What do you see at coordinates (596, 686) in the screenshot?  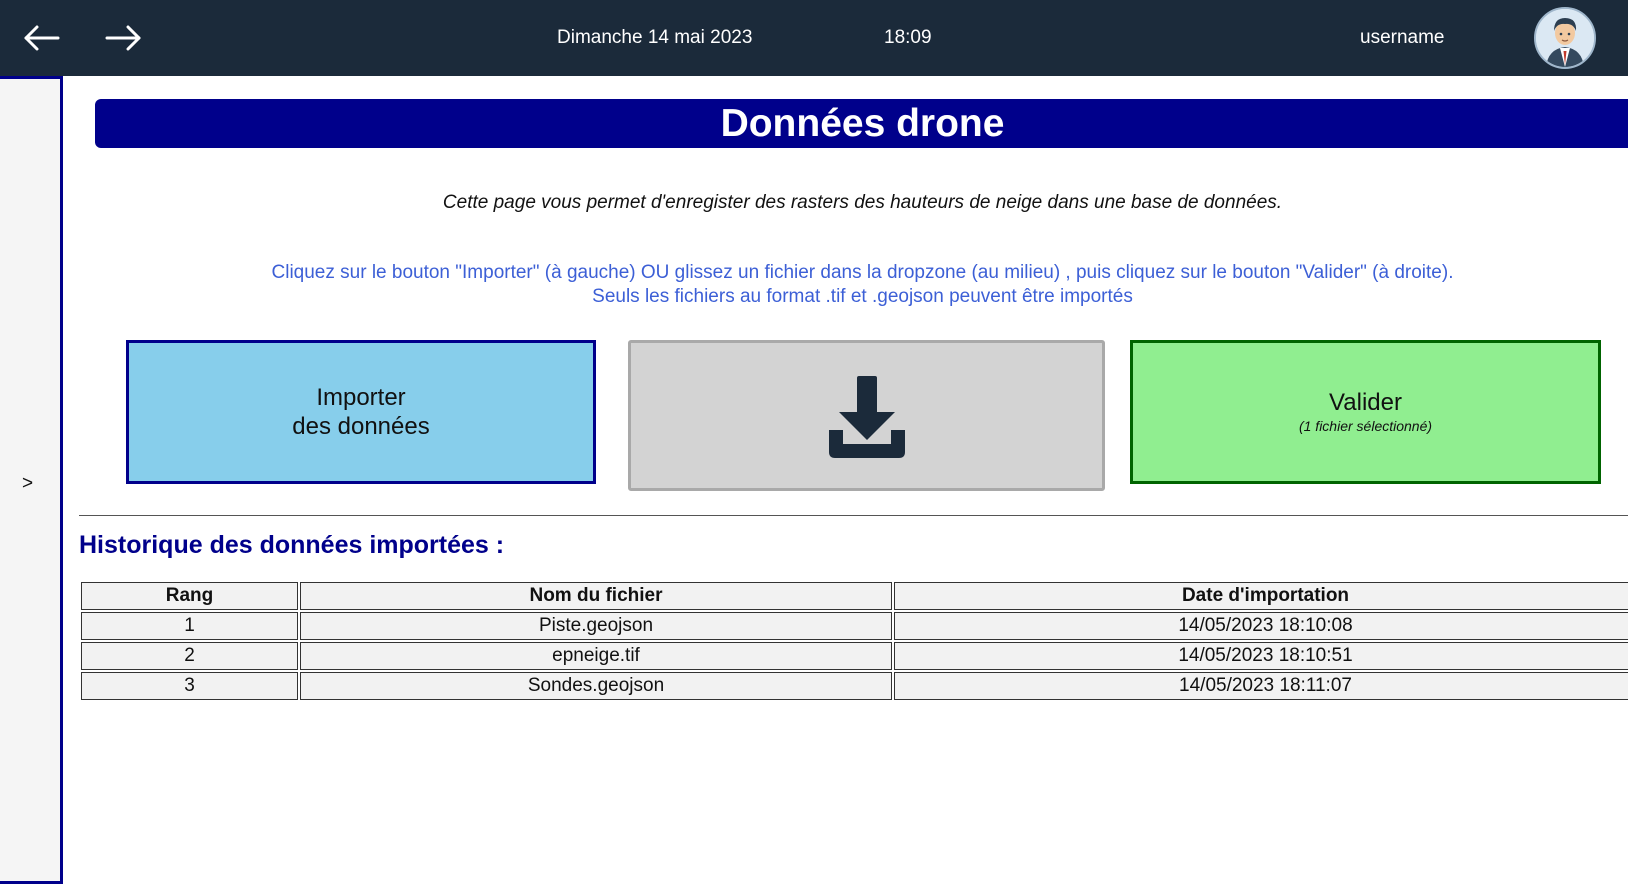 I see `cell-filename: Sondes.geojson` at bounding box center [596, 686].